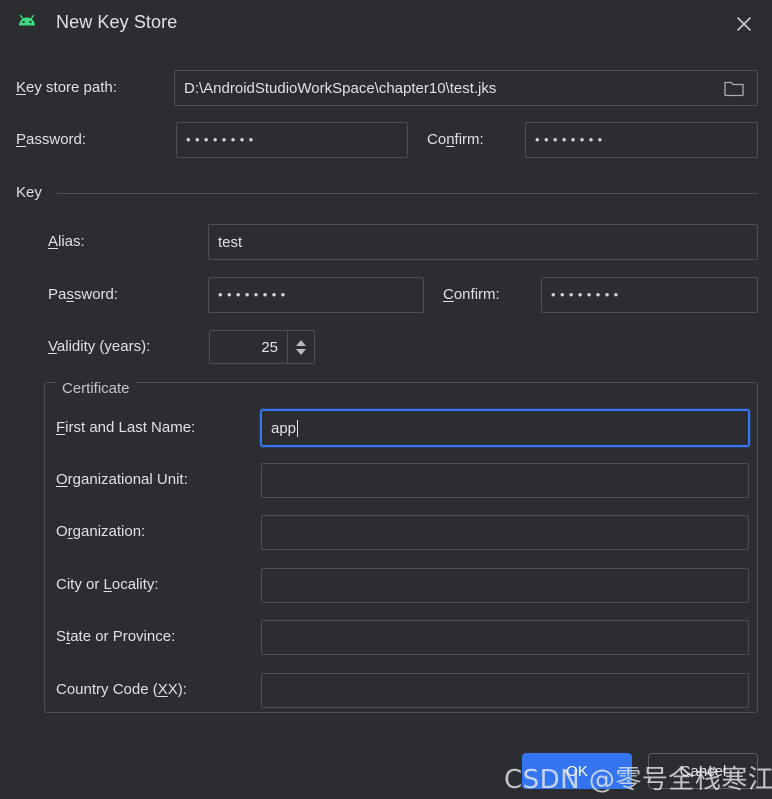  Describe the element at coordinates (222, 139) in the screenshot. I see `keystore-password-value: ••••••••` at that location.